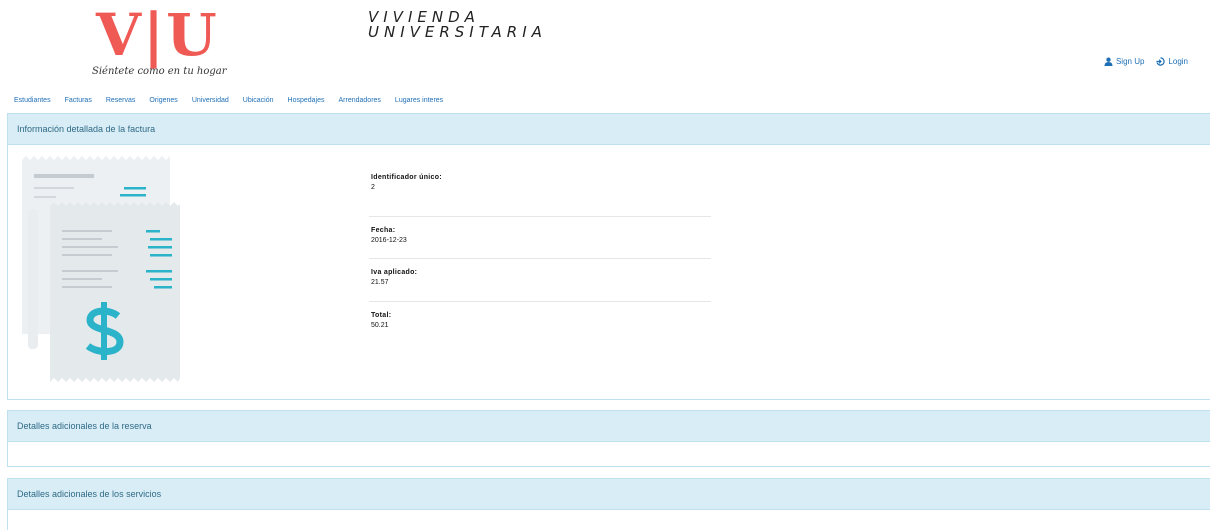 This screenshot has height=530, width=1210. What do you see at coordinates (609, 494) in the screenshot?
I see `servicios-panel-title: Detalles adicionales de los servicios` at bounding box center [609, 494].